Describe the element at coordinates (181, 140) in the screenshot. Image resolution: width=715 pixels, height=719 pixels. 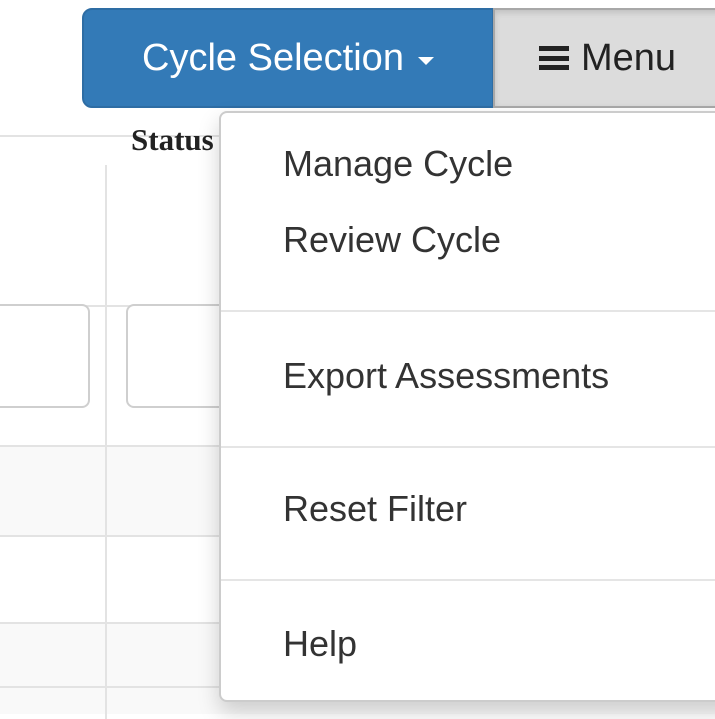
I see `column-header-status: Status` at that location.